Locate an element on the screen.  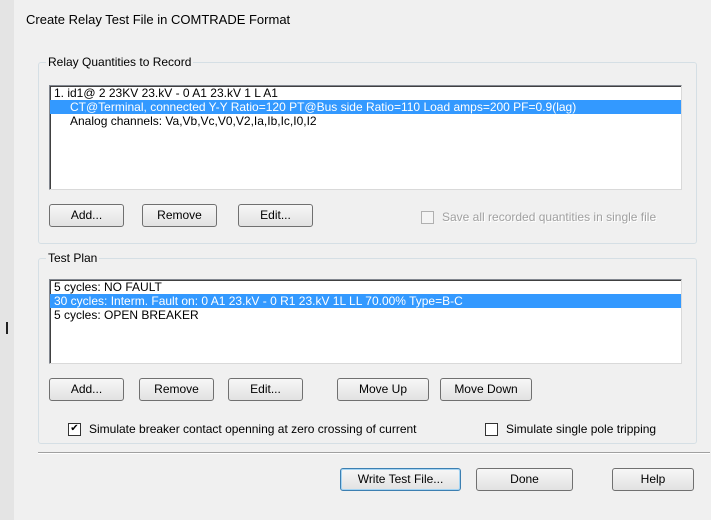
simulate-single-pole-checkbox: Simulate single pole tripping is located at coordinates (570, 429).